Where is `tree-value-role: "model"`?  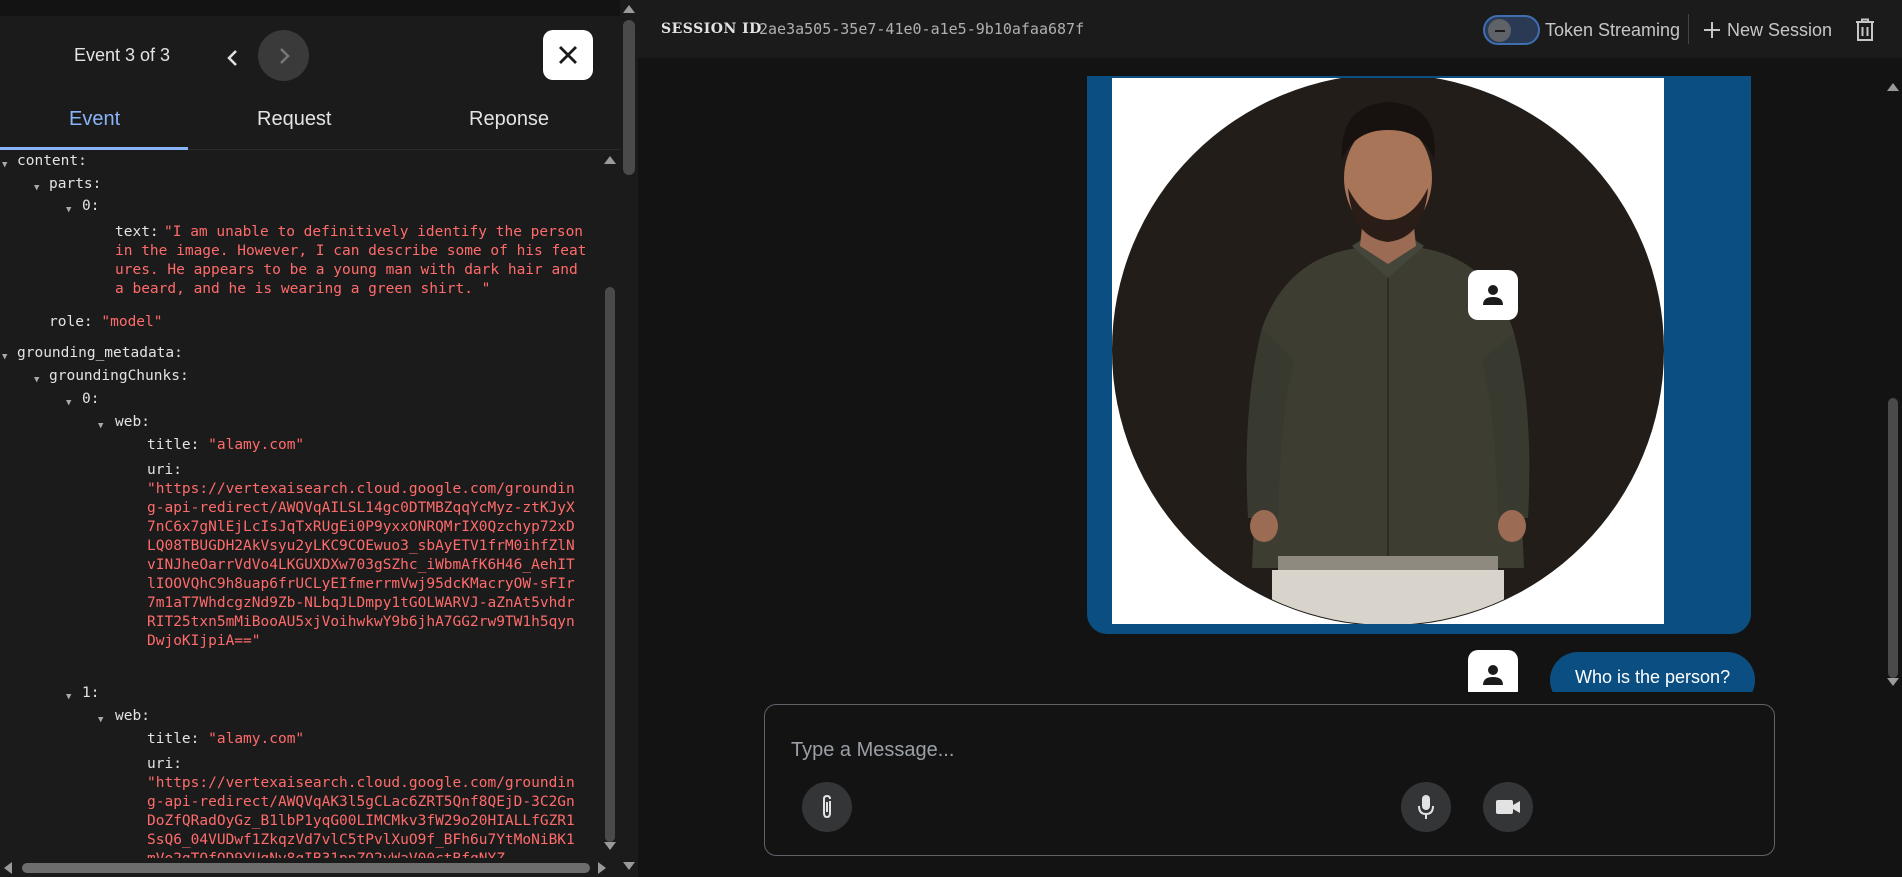
tree-value-role: "model" is located at coordinates (132, 322).